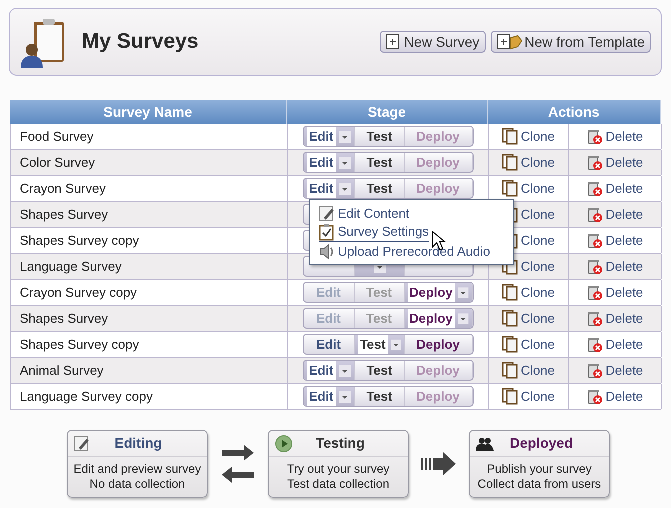 The height and width of the screenshot is (508, 671). Describe the element at coordinates (327, 252) in the screenshot. I see `speaker-icon` at that location.